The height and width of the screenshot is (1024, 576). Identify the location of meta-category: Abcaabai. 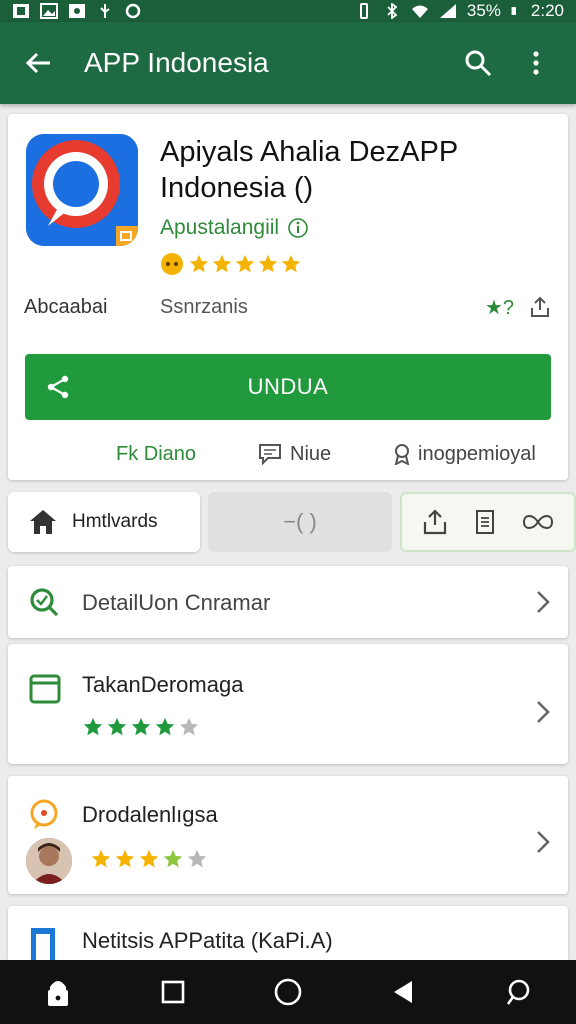
(66, 306).